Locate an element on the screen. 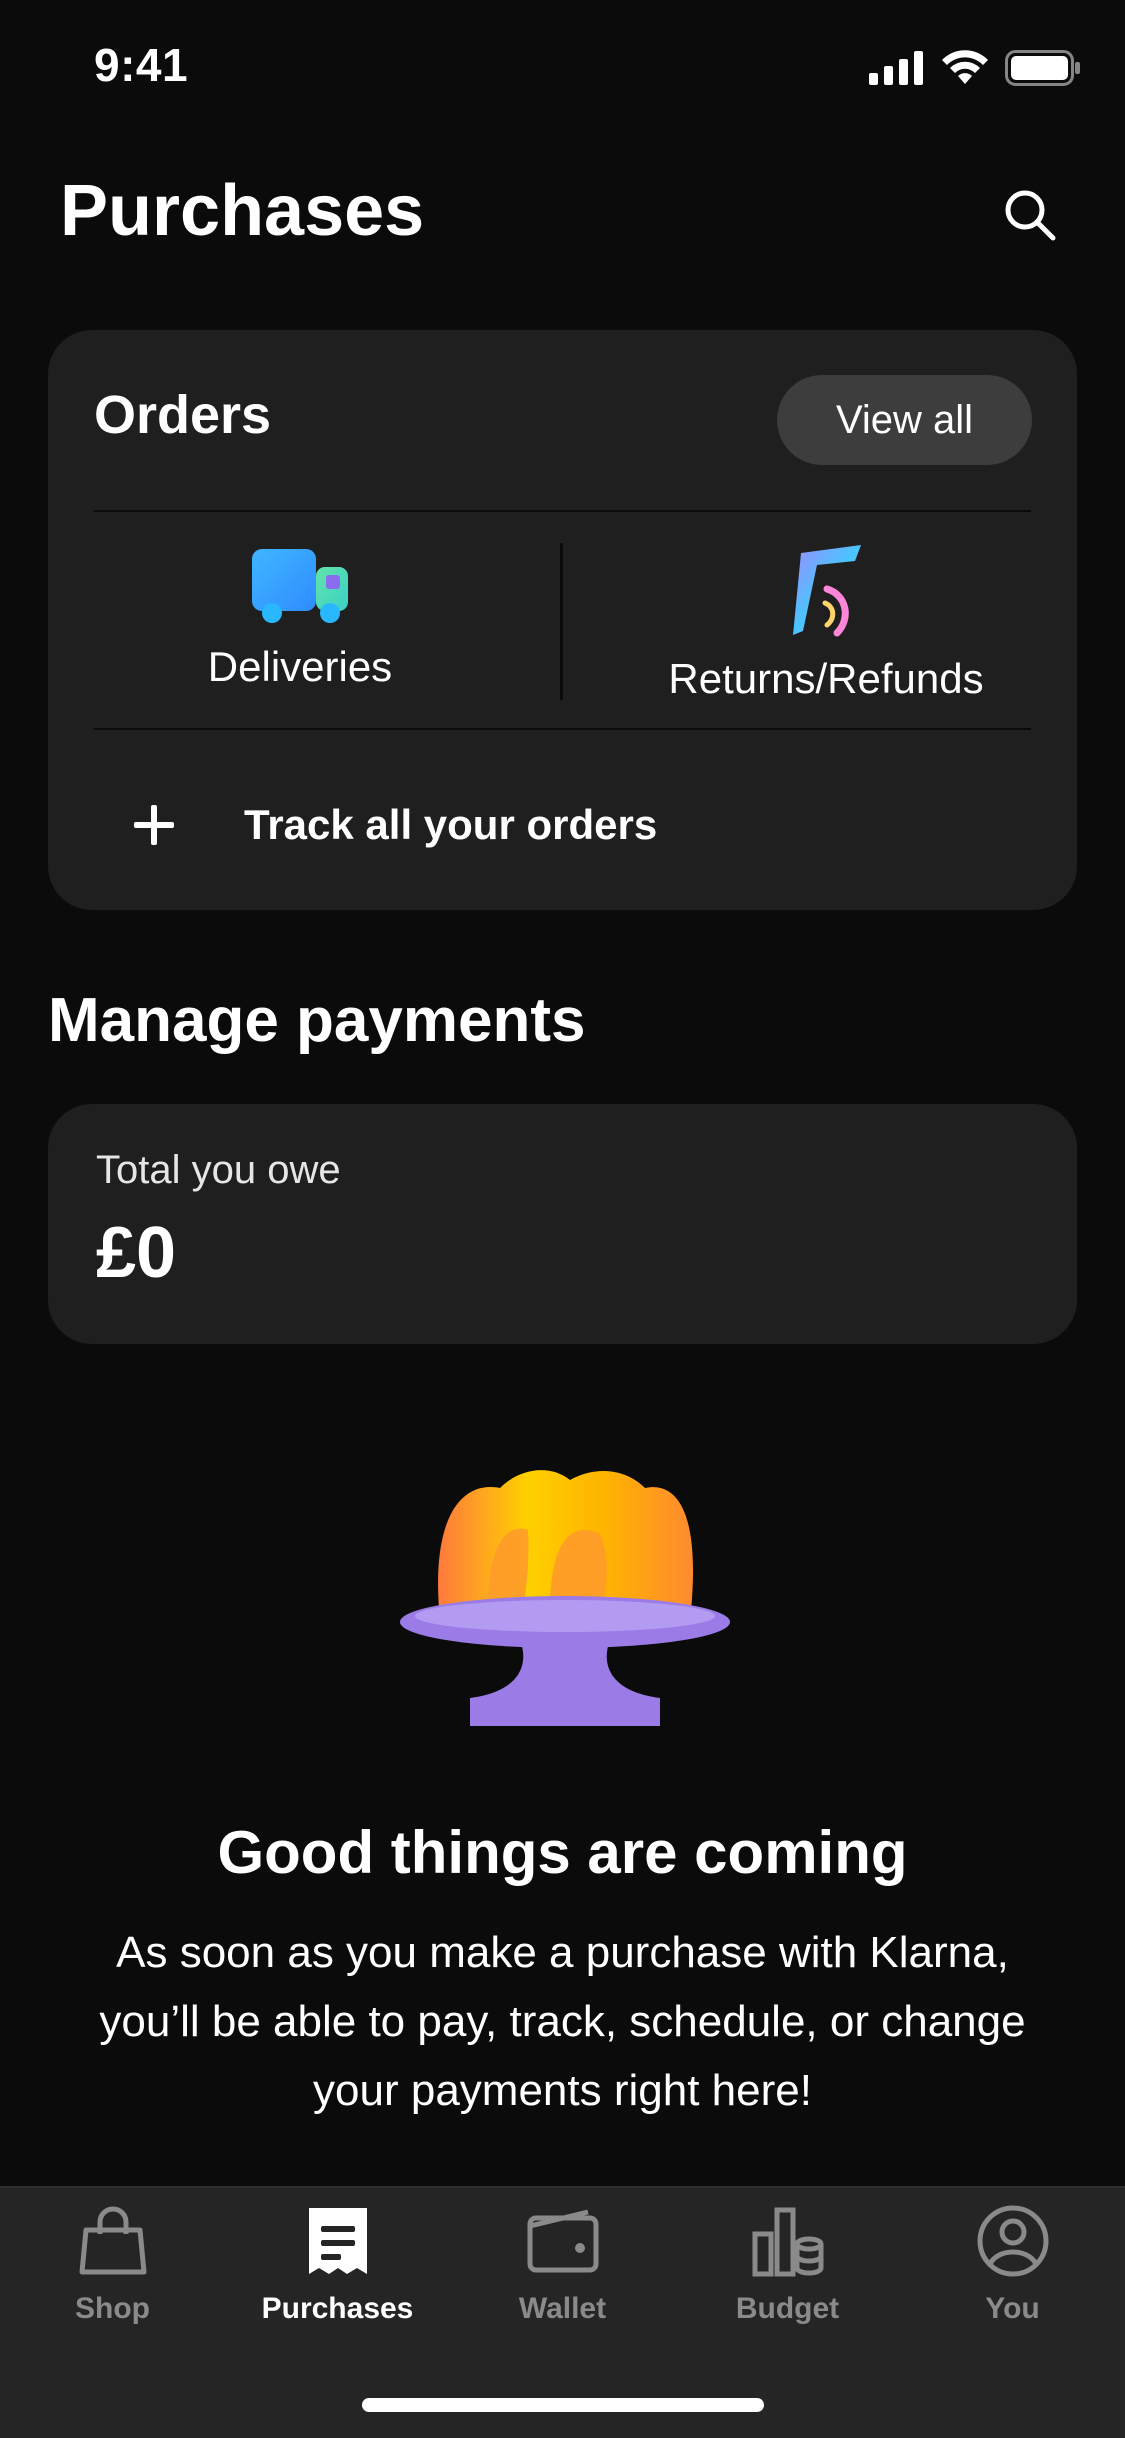 The image size is (1125, 2438). orders-divider-bottom is located at coordinates (562, 729).